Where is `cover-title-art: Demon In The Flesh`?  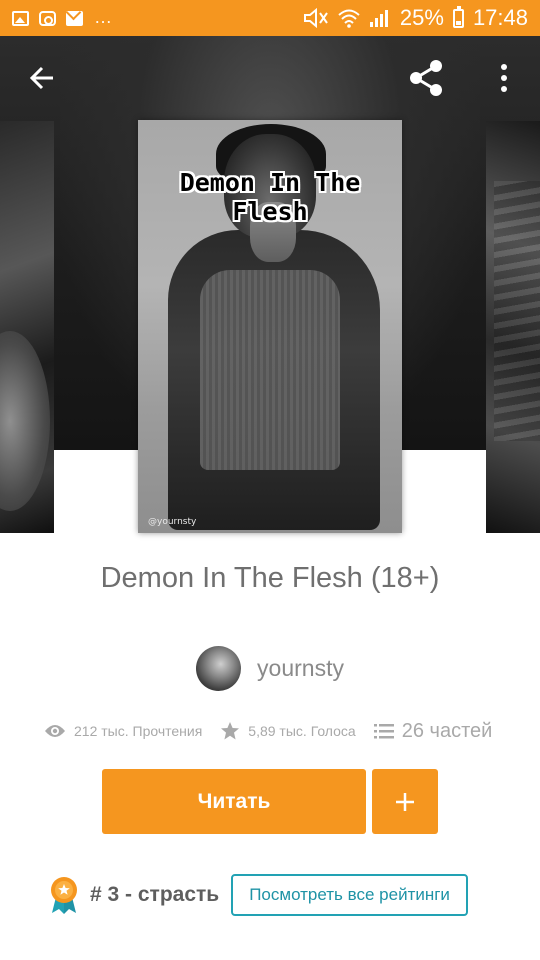 cover-title-art: Demon In The Flesh is located at coordinates (270, 197).